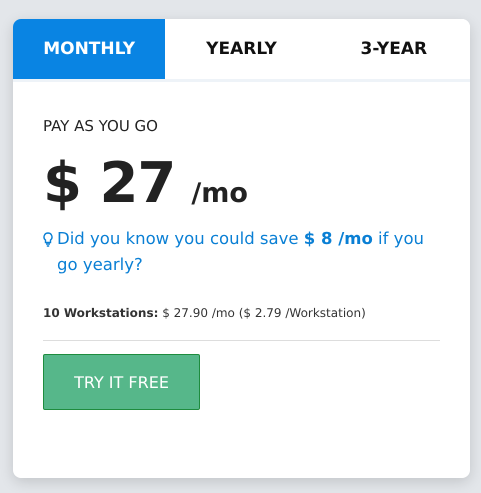  Describe the element at coordinates (241, 252) in the screenshot. I see `savings-tip: Did you know you could save $ 8 /mo if you go yearly?` at that location.